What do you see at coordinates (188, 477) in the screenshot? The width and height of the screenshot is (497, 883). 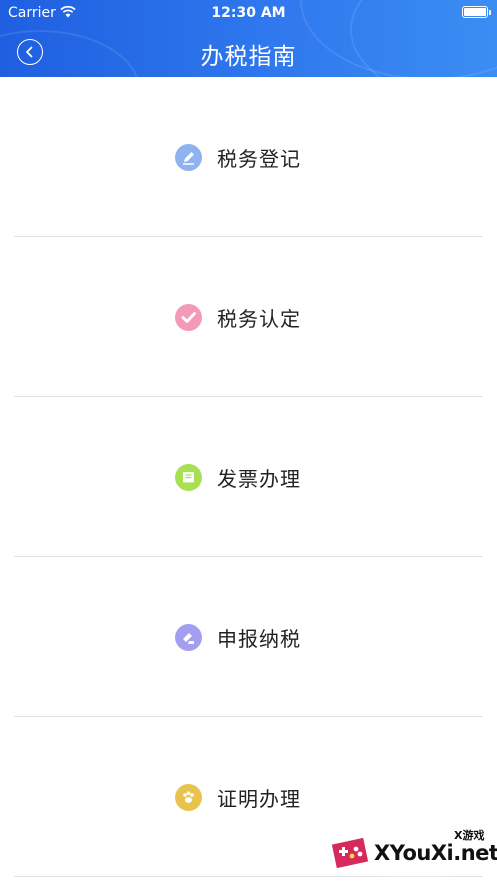 I see `receipt-icon` at bounding box center [188, 477].